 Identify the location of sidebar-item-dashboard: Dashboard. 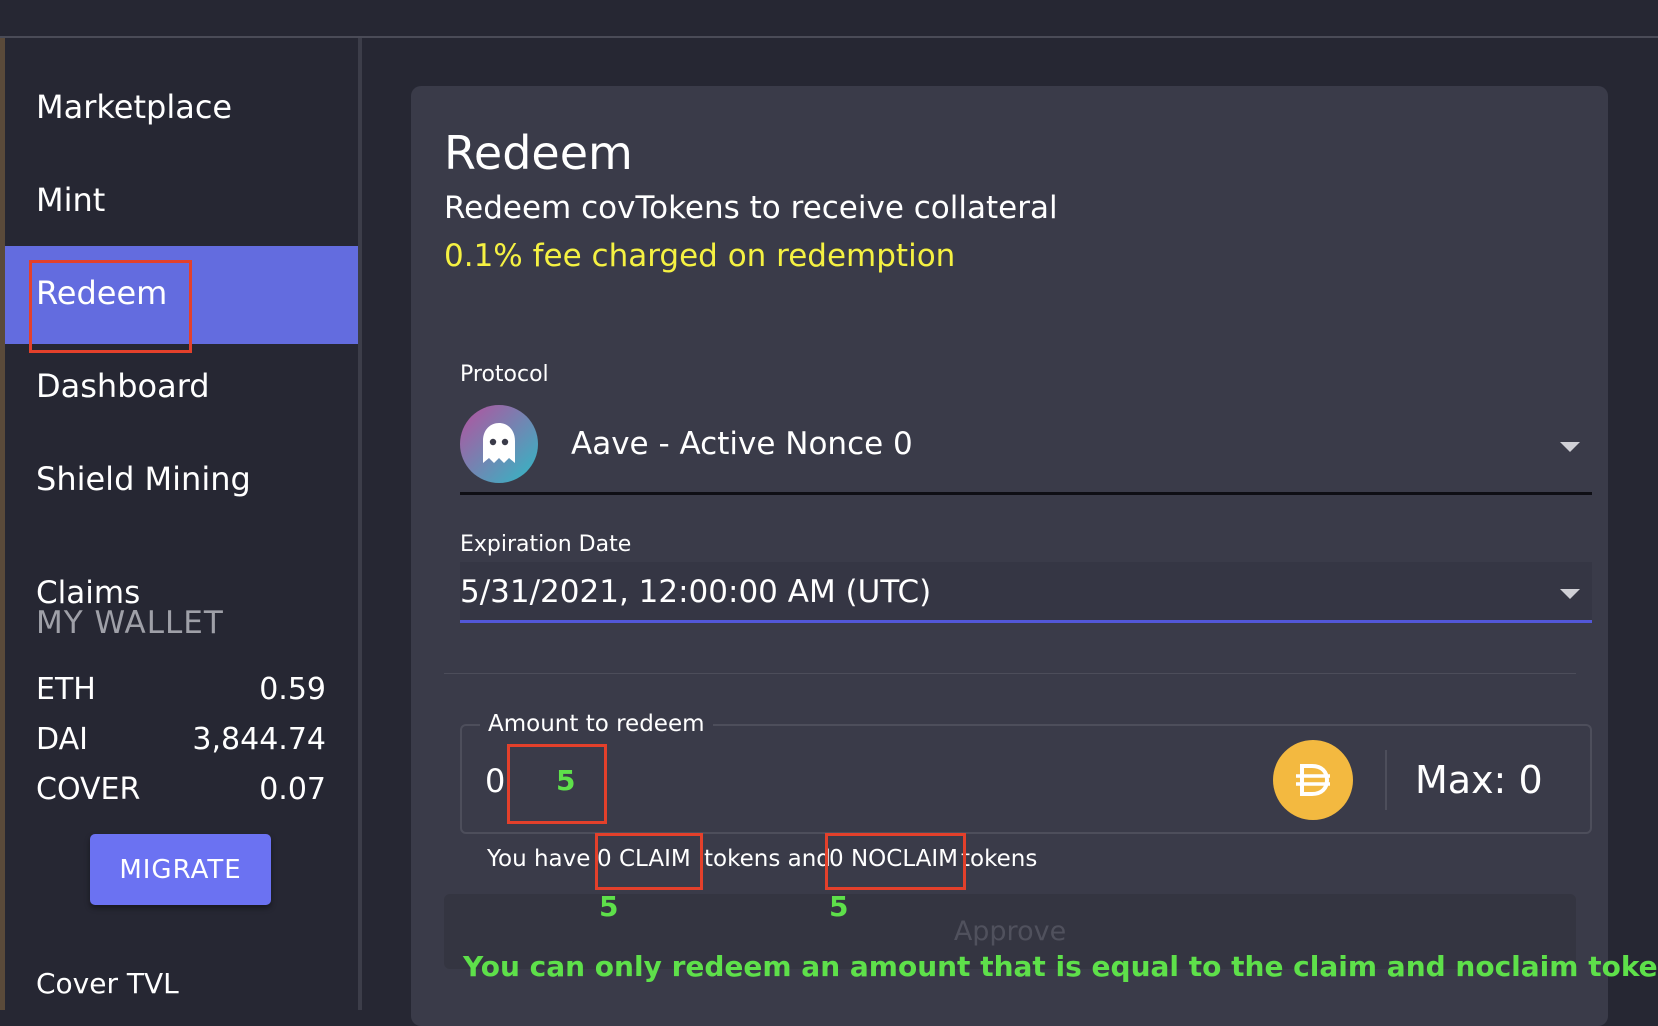
(181, 388).